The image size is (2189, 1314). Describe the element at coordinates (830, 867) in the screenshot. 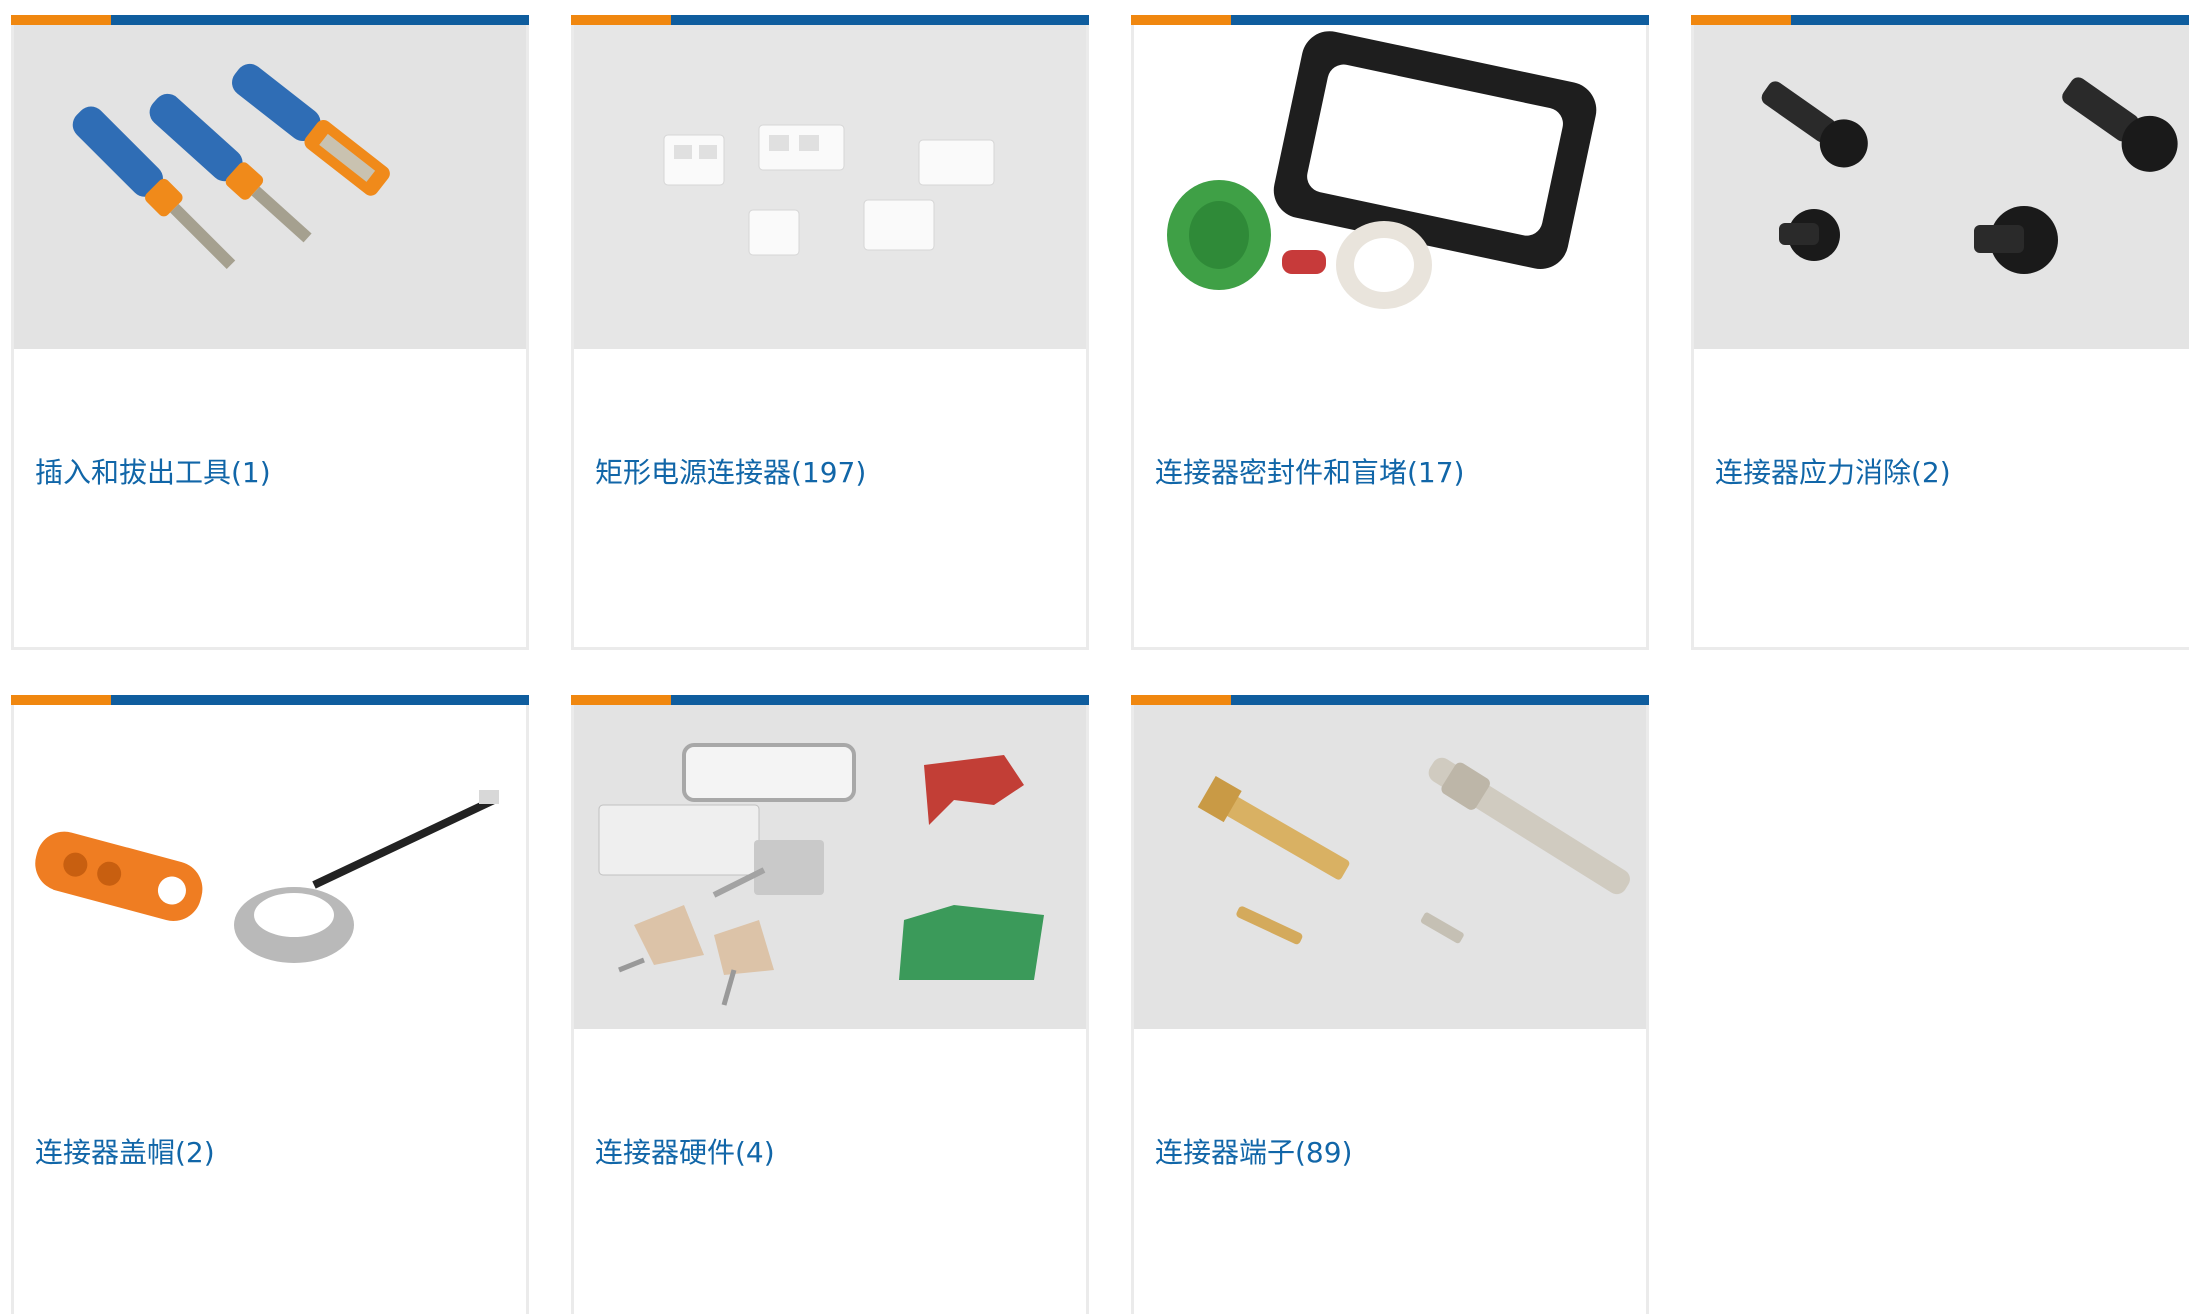

I see `connector-hardware-image` at that location.